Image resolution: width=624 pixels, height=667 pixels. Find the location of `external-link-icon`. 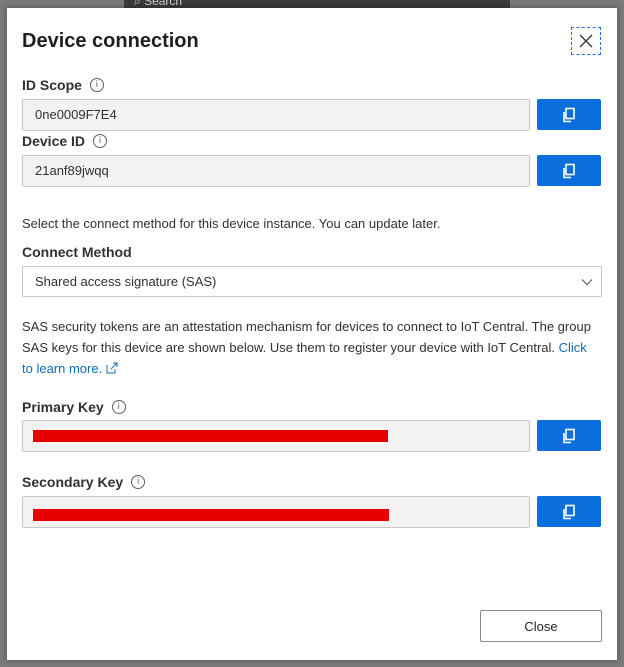

external-link-icon is located at coordinates (112, 368).